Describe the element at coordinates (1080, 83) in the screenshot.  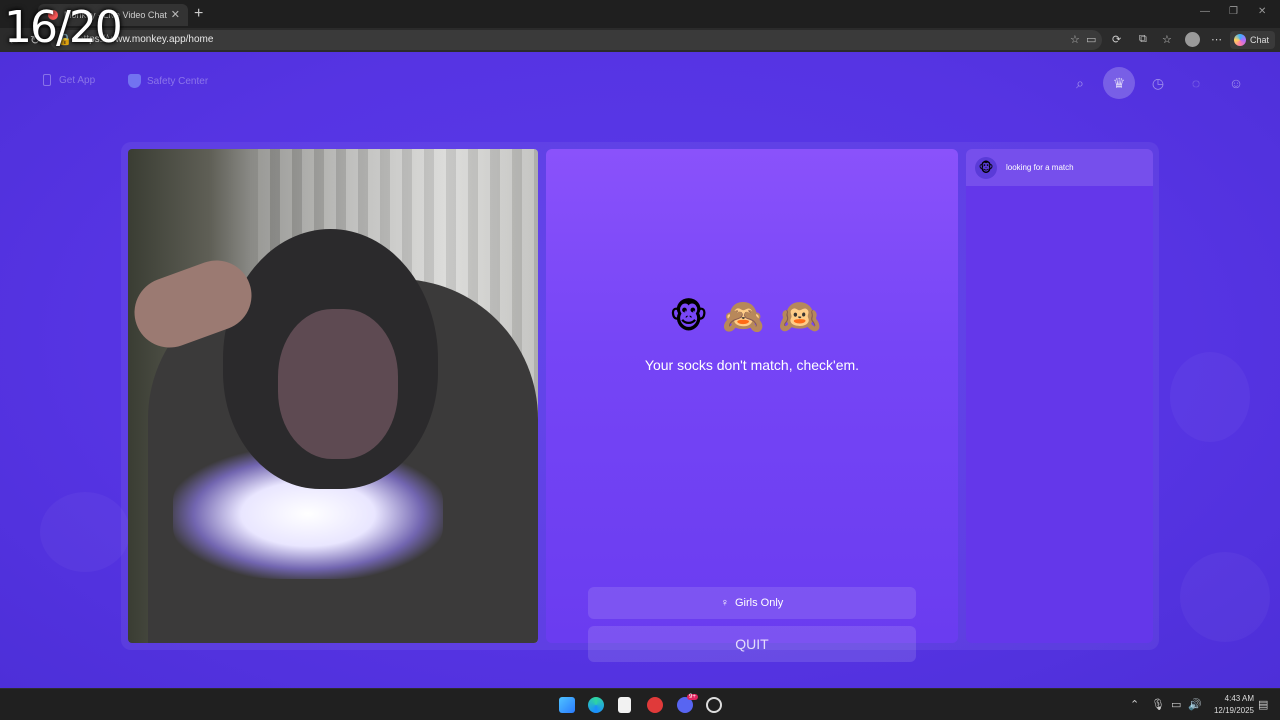
I see `search-icon: ⌕` at that location.